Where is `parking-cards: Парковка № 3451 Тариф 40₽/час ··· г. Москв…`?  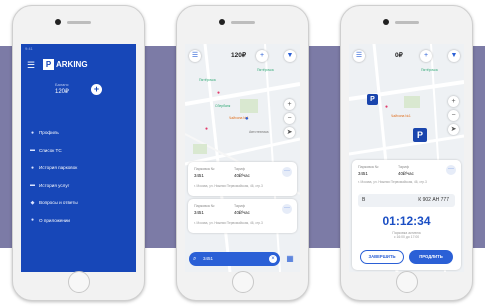
parking-cards: Парковка № 3451 Тариф 40₽/час ··· г. Москв… is located at coordinates (242, 199).